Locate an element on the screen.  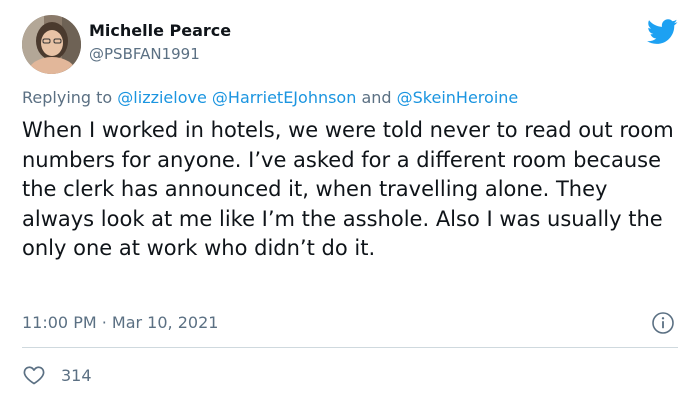
mention-link-lizzielove: @lizzielove is located at coordinates (162, 97).